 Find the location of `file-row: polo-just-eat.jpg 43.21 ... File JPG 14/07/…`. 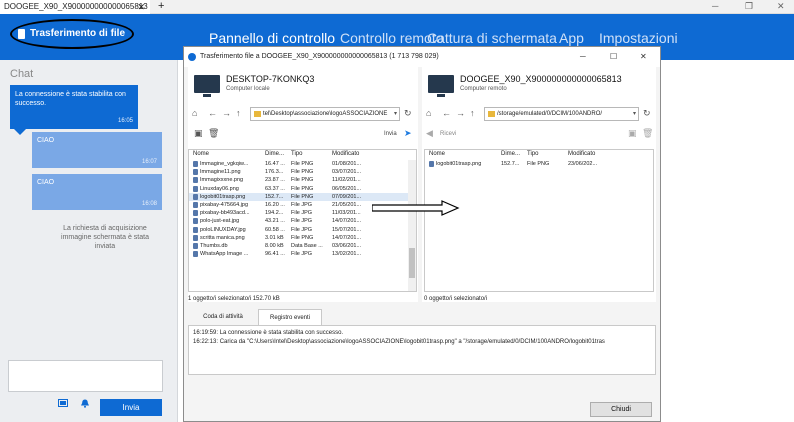

file-row: polo-just-eat.jpg 43.21 ... File JPG 14/07/… is located at coordinates (302, 221).